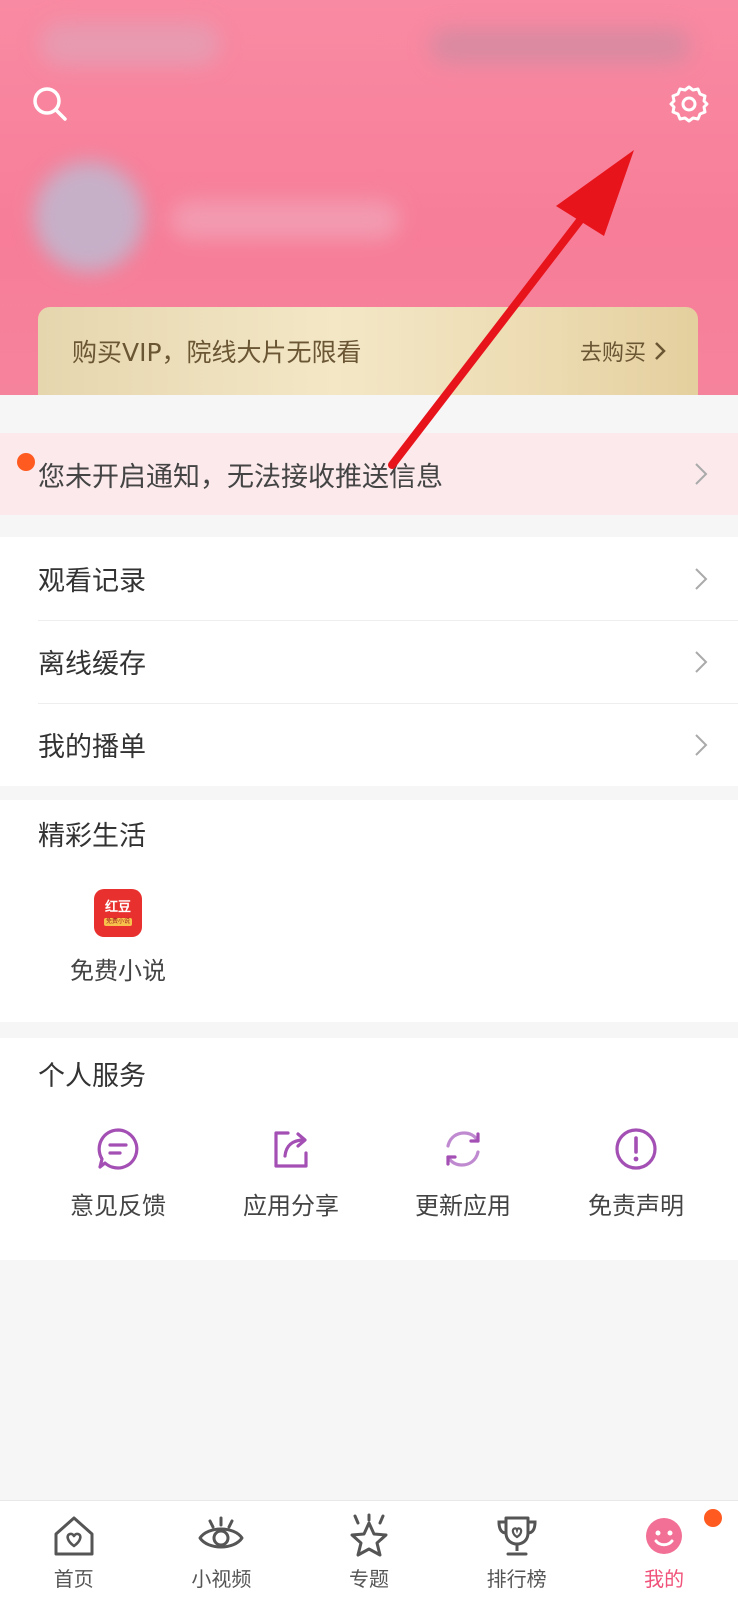  Describe the element at coordinates (130, 44) in the screenshot. I see `blurred-status-left` at that location.